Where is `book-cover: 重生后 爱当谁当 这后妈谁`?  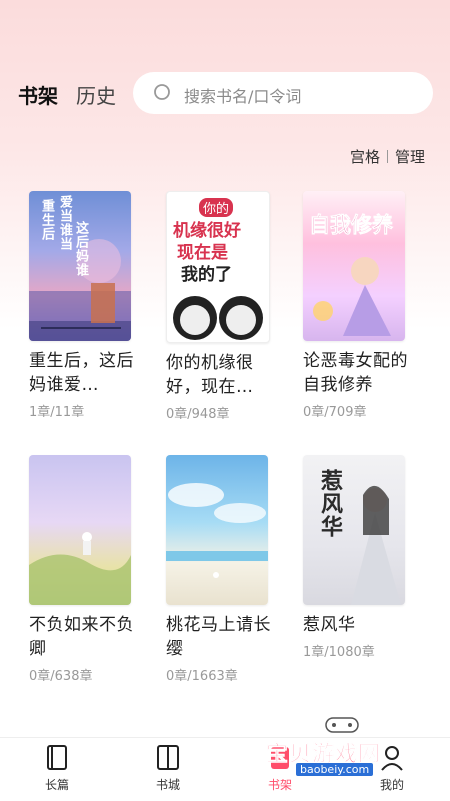 book-cover: 重生后 爱当谁当 这后妈谁 is located at coordinates (80, 266).